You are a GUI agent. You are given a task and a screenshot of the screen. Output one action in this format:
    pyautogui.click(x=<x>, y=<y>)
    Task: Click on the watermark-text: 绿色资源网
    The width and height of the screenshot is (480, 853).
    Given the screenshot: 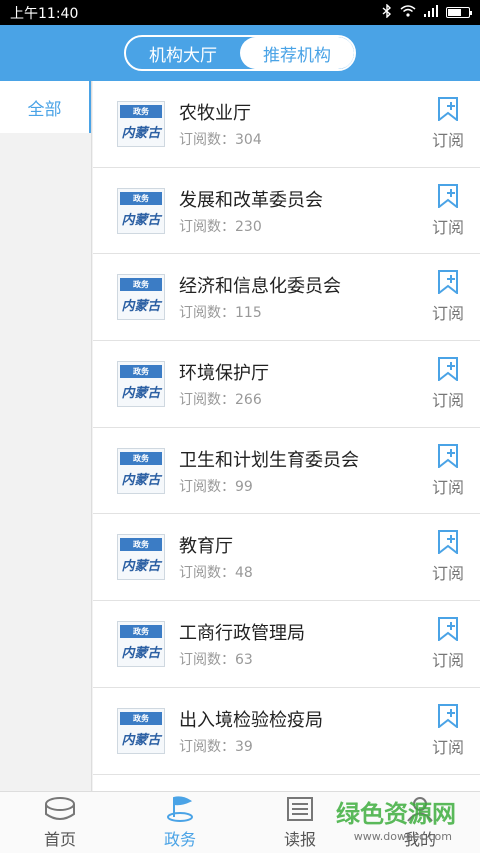 What is the action you would take?
    pyautogui.click(x=396, y=814)
    